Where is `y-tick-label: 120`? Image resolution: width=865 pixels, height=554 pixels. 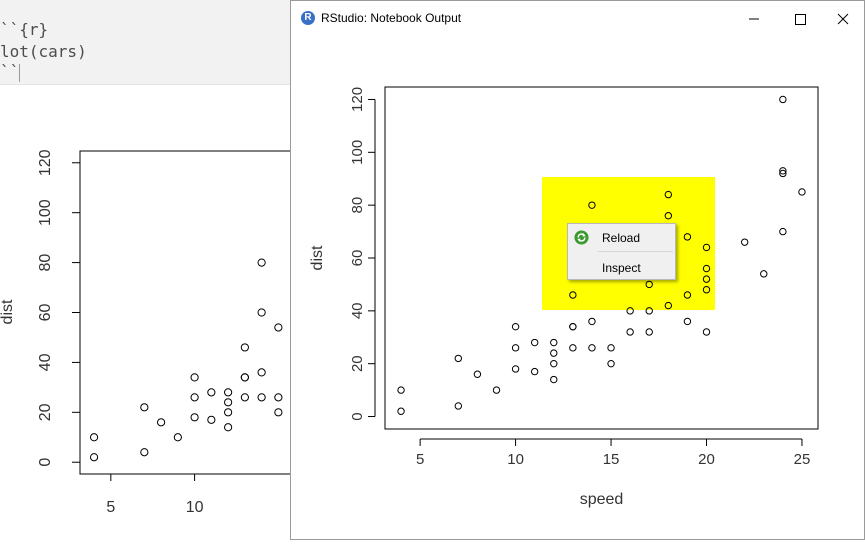 y-tick-label: 120 is located at coordinates (357, 99).